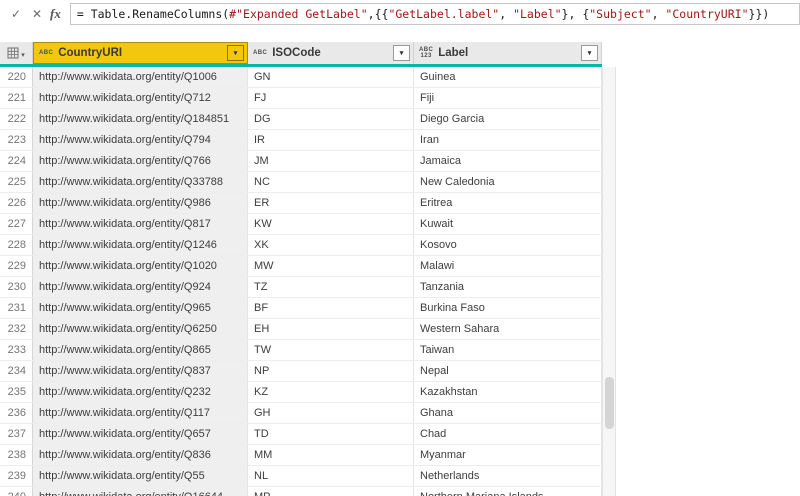 This screenshot has height=496, width=800. Describe the element at coordinates (16, 308) in the screenshot. I see `row-number: 231` at that location.